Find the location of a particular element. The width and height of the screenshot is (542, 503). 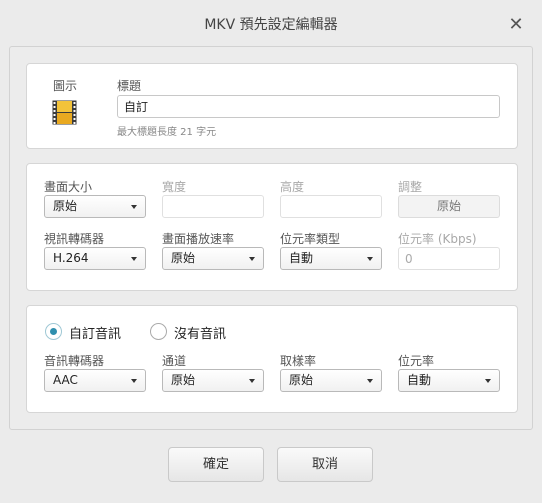

audio-bitrate-value: 自動 is located at coordinates (419, 380).